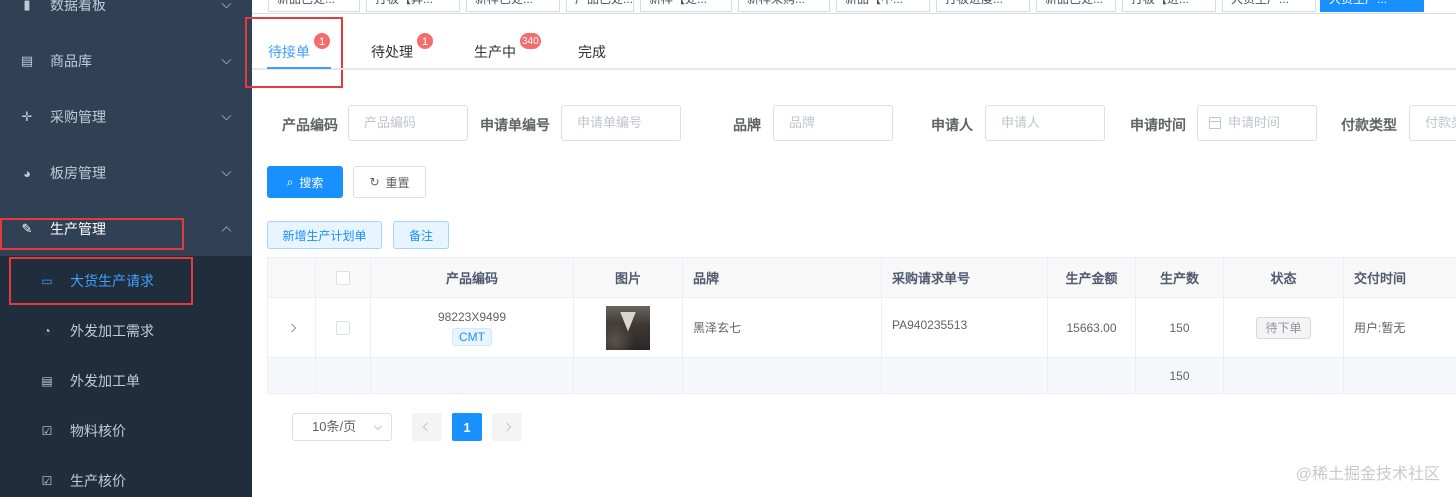 The height and width of the screenshot is (497, 1456). Describe the element at coordinates (290, 181) in the screenshot. I see `search-icon: ⌕` at that location.